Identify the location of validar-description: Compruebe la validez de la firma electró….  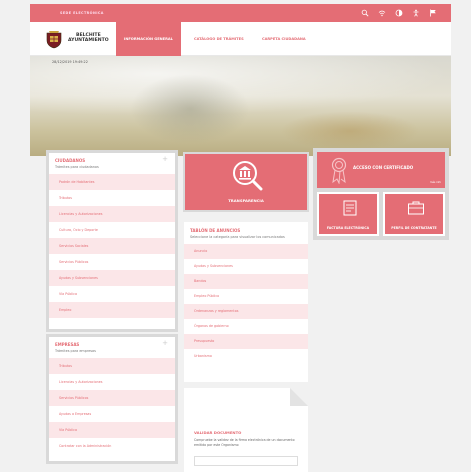
(244, 442).